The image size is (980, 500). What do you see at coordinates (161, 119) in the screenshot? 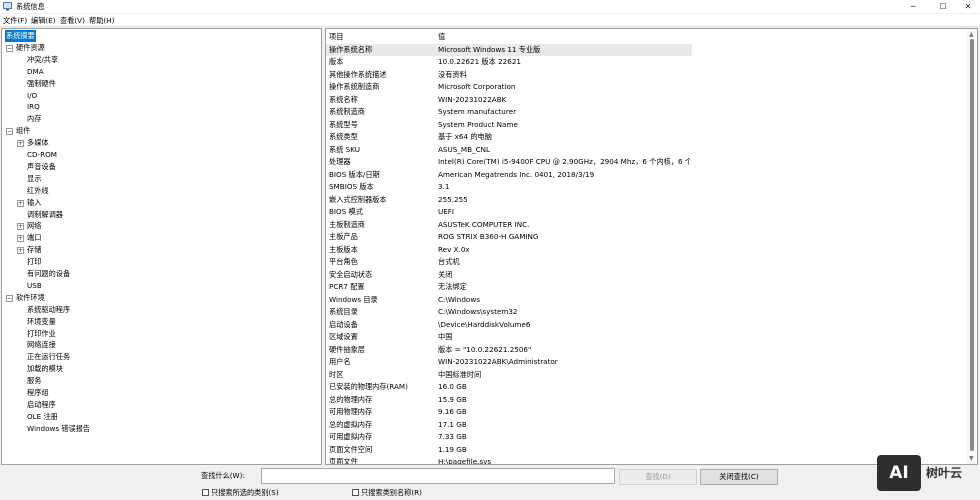
I see `tree-item: 内存` at bounding box center [161, 119].